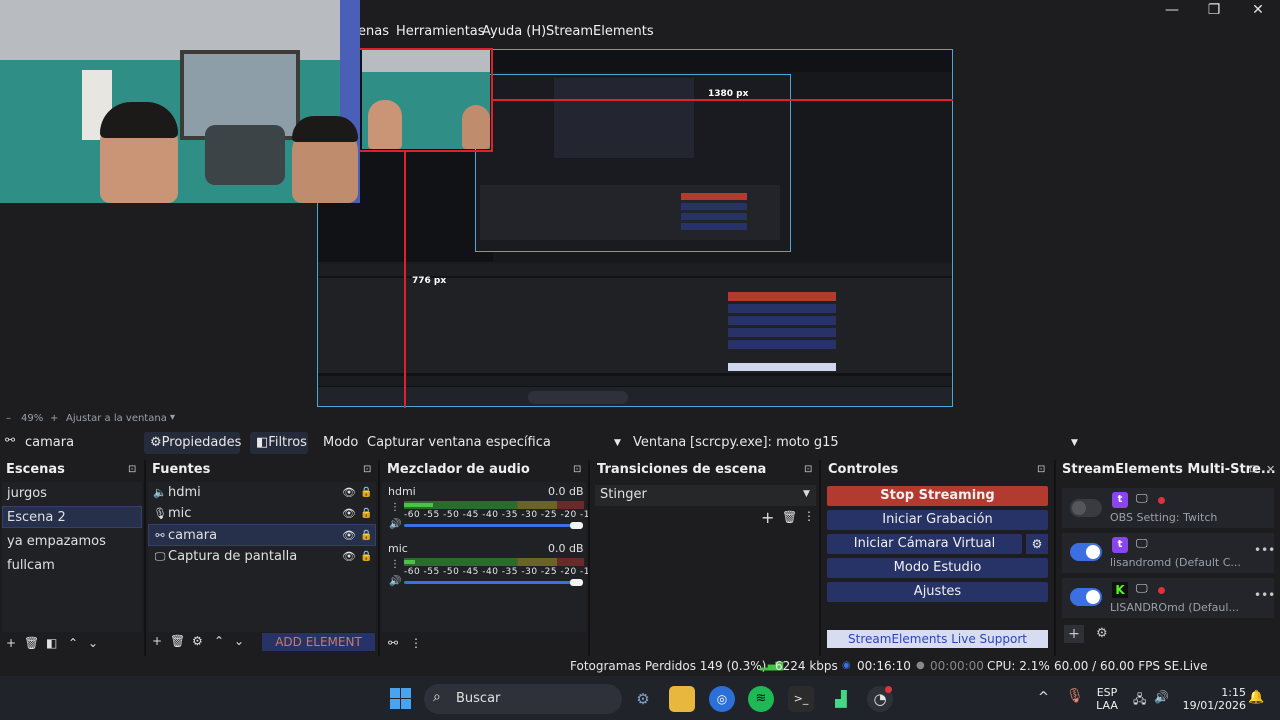  Describe the element at coordinates (643, 699) in the screenshot. I see `settings-app-icon: ⚙` at that location.